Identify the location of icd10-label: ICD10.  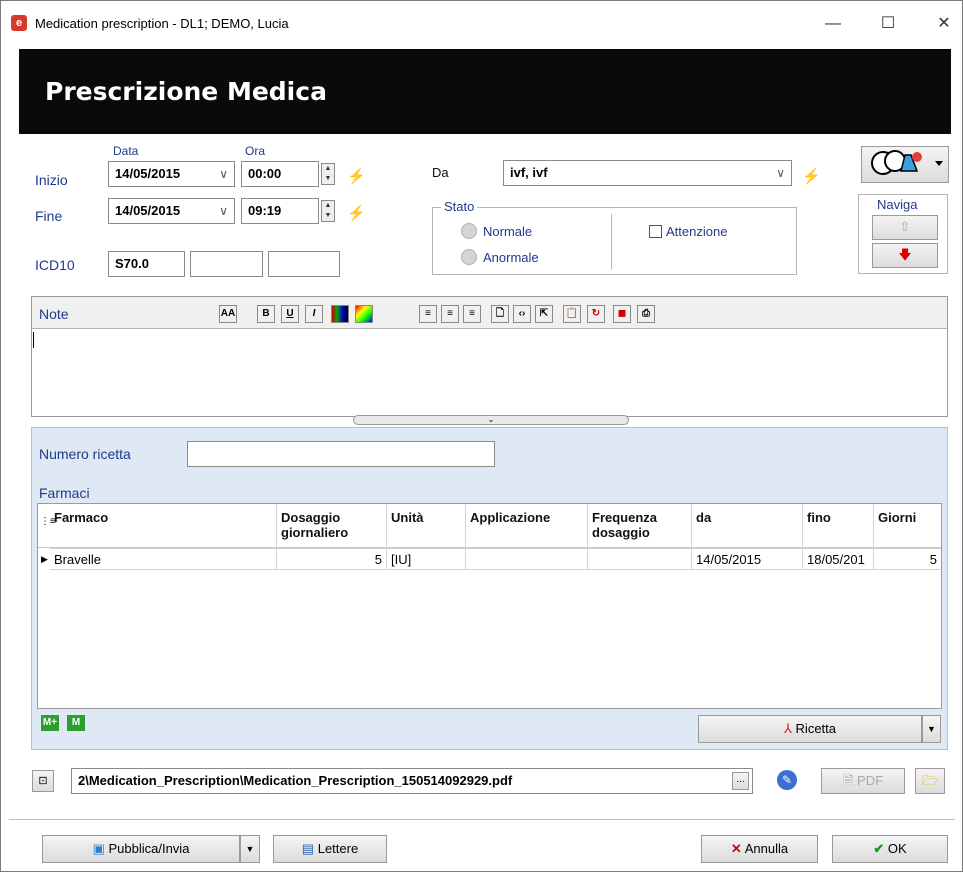
(55, 265).